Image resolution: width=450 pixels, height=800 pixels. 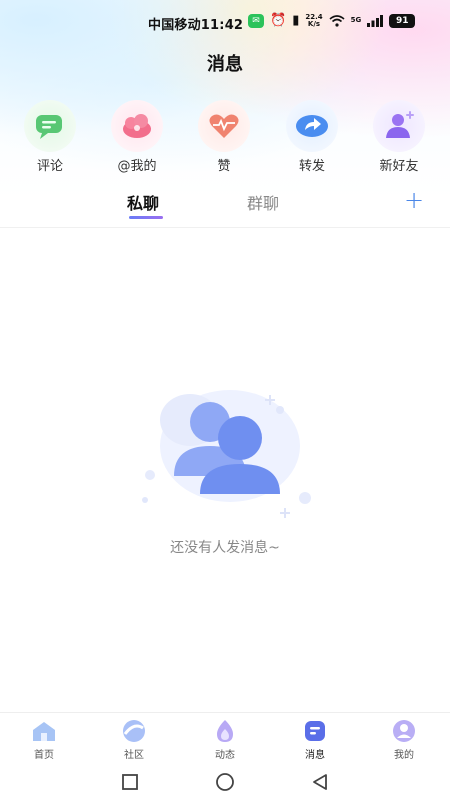 I want to click on nav-moments: 动态, so click(x=225, y=740).